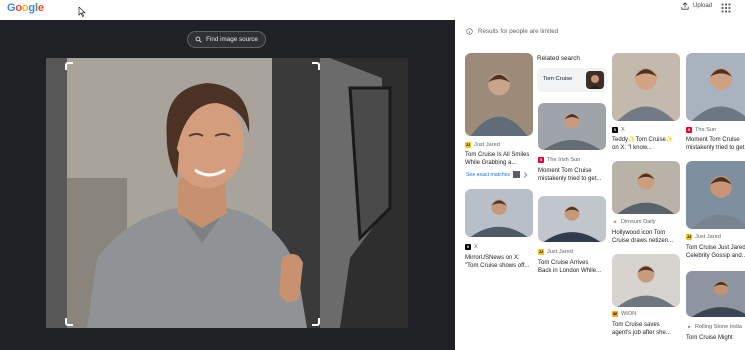 The height and width of the screenshot is (350, 745). I want to click on result-source-name: Rolling Stone India, so click(718, 327).